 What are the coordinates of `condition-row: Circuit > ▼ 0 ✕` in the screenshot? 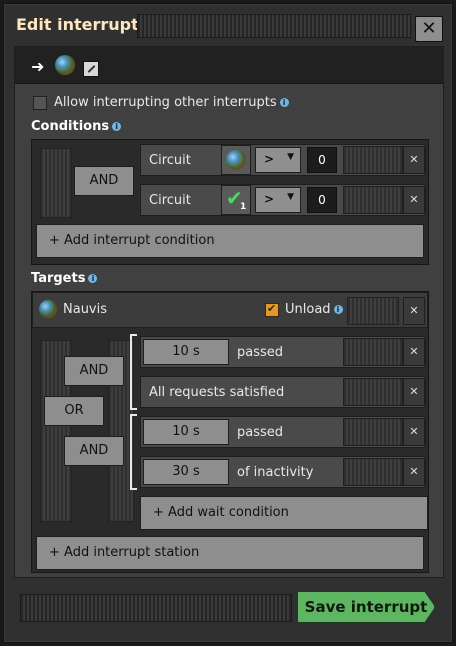 It's located at (283, 160).